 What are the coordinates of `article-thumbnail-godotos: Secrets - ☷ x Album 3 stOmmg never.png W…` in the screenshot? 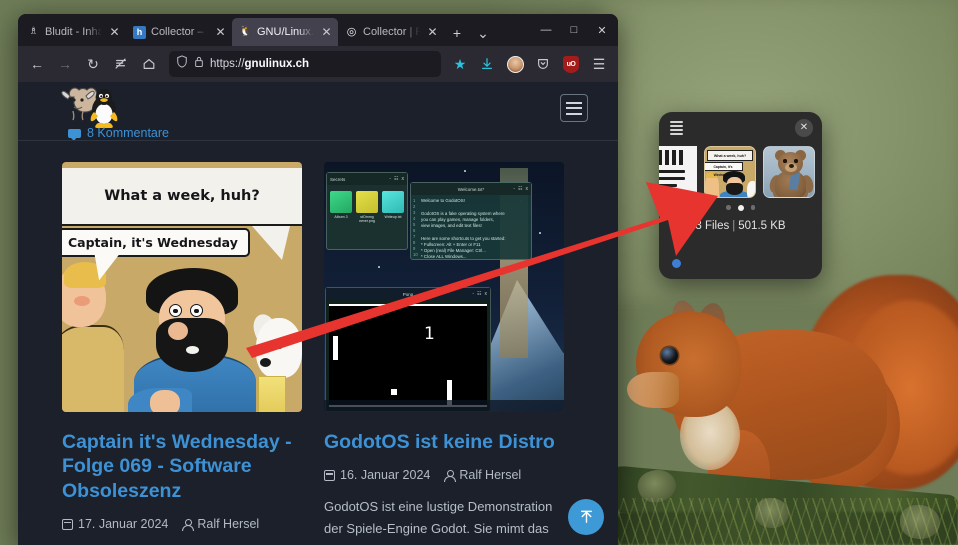 It's located at (444, 287).